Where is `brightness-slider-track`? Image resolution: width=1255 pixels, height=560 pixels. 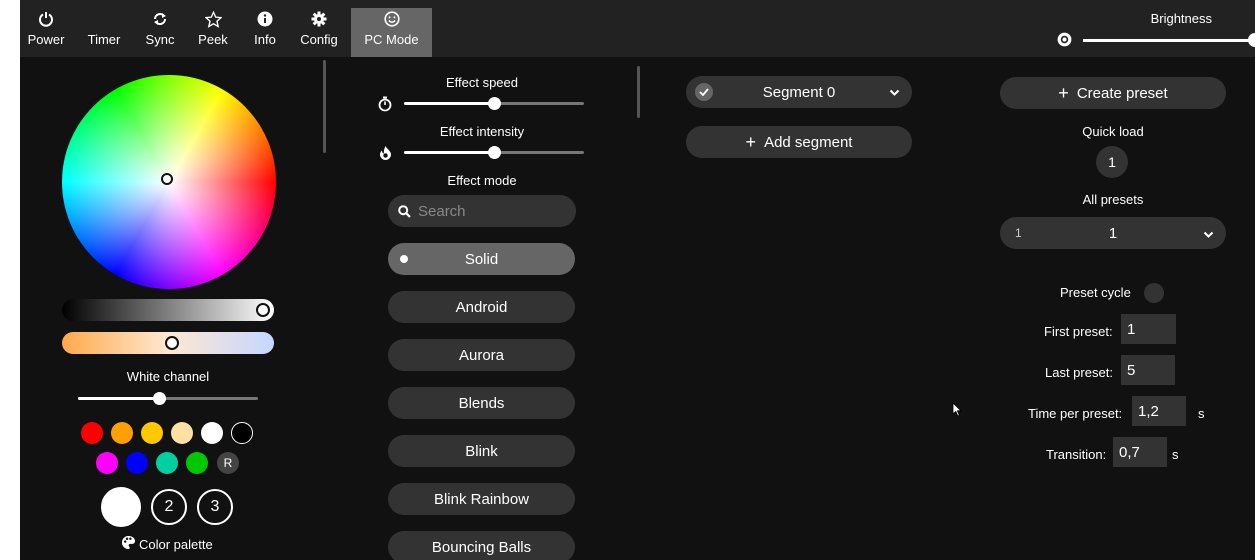
brightness-slider-track is located at coordinates (1169, 40).